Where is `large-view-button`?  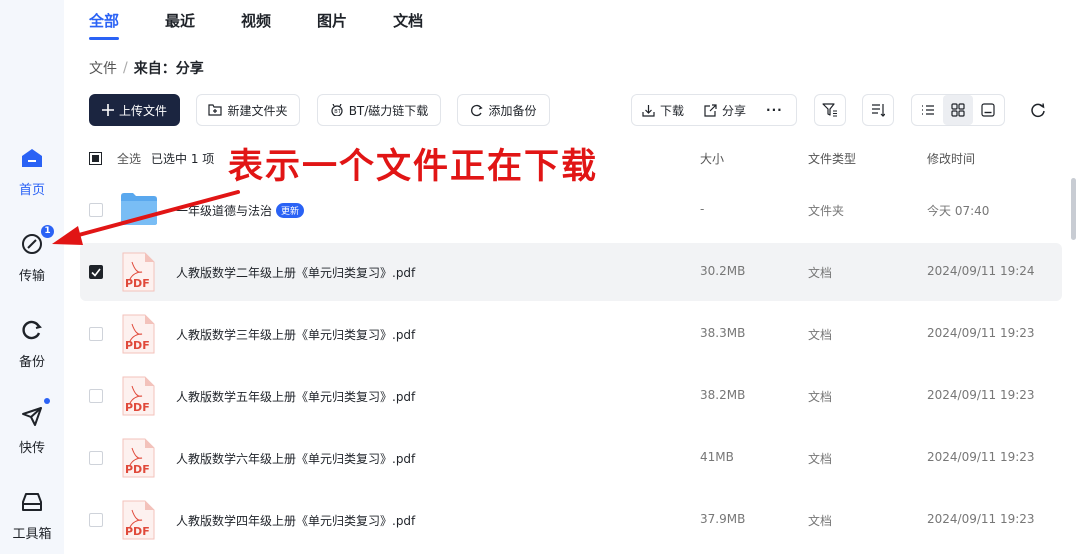 large-view-button is located at coordinates (988, 110).